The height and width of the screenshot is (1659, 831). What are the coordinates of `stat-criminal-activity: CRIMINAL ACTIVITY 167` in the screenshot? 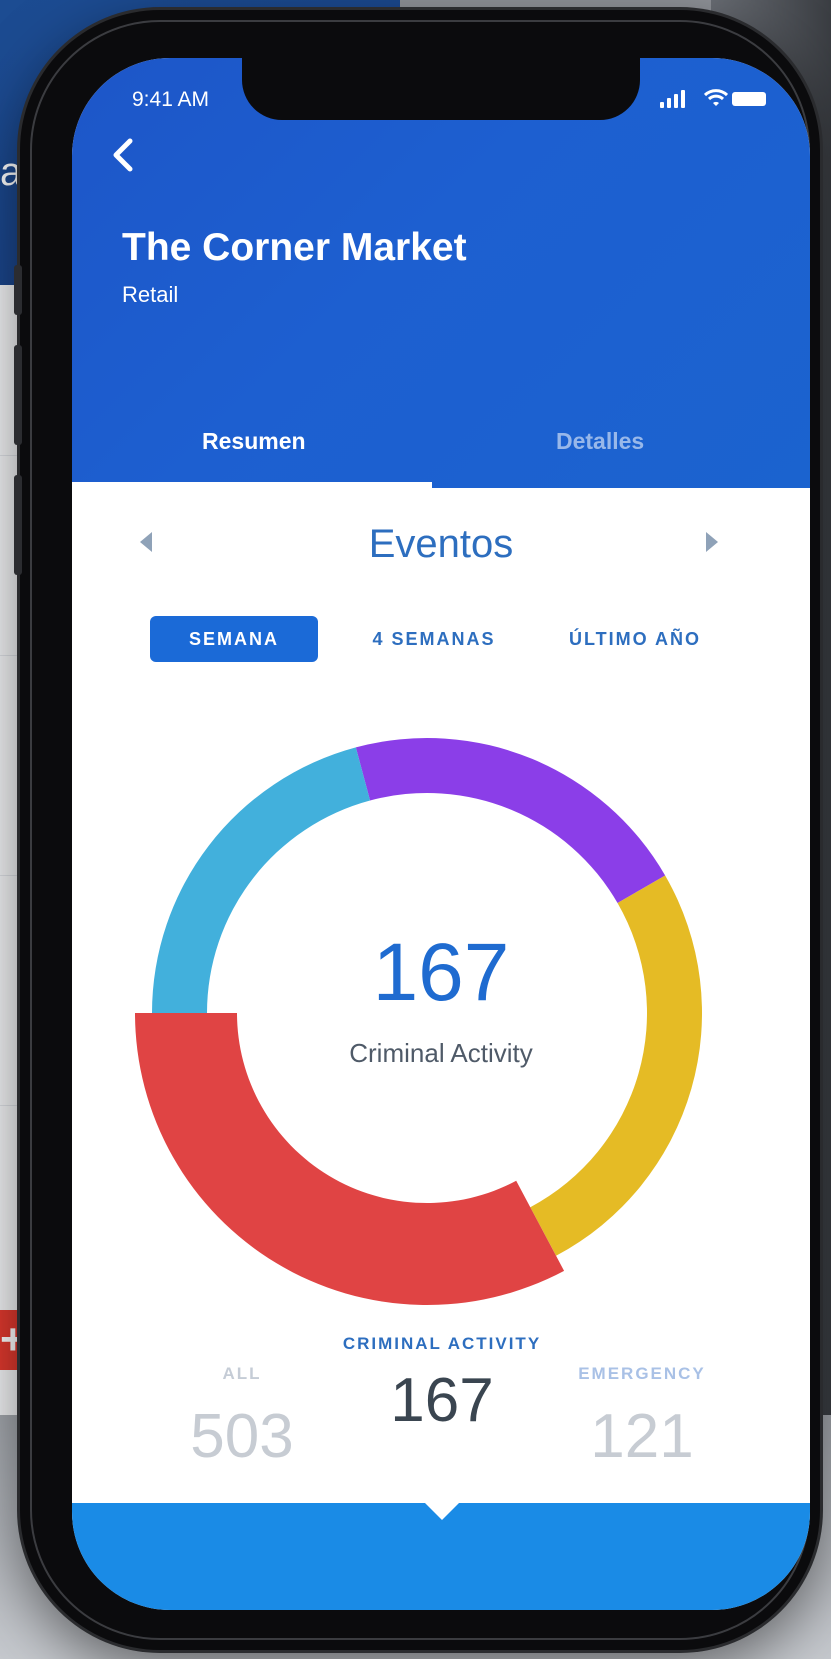 It's located at (442, 1383).